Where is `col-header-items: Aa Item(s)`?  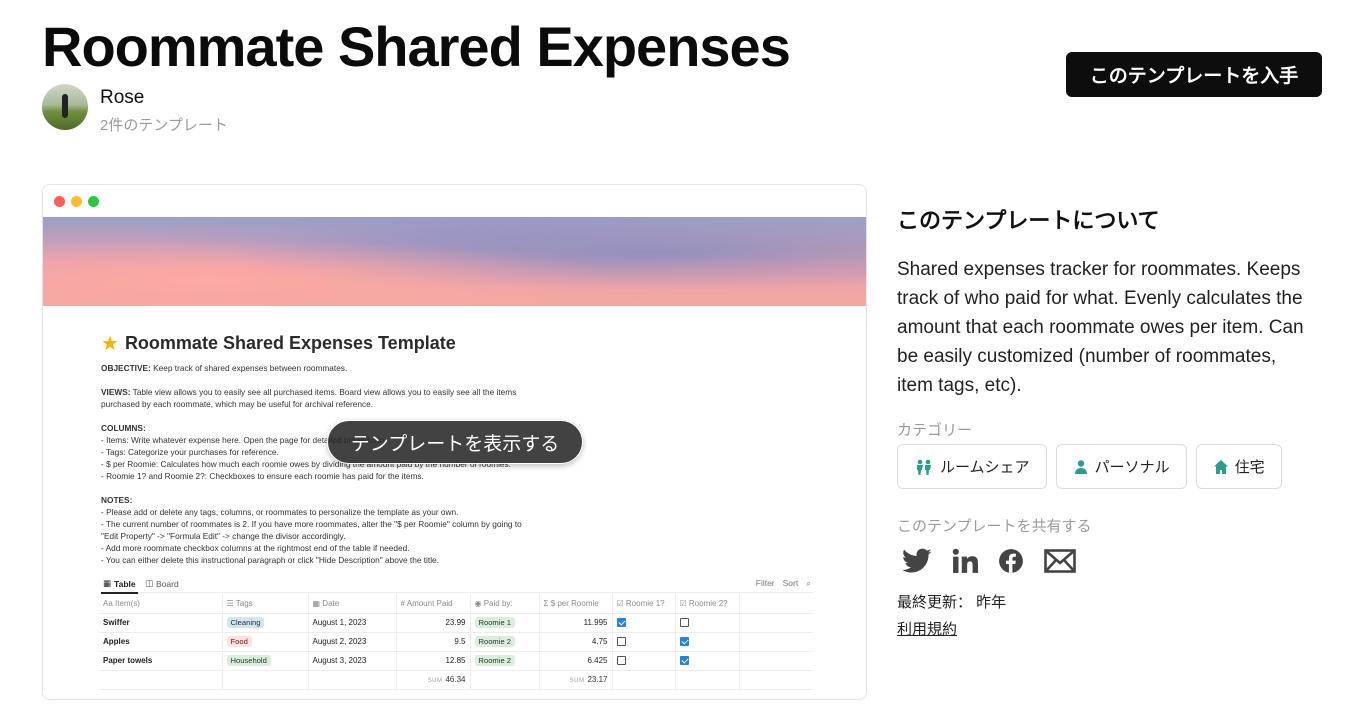
col-header-items: Aa Item(s) is located at coordinates (161, 604).